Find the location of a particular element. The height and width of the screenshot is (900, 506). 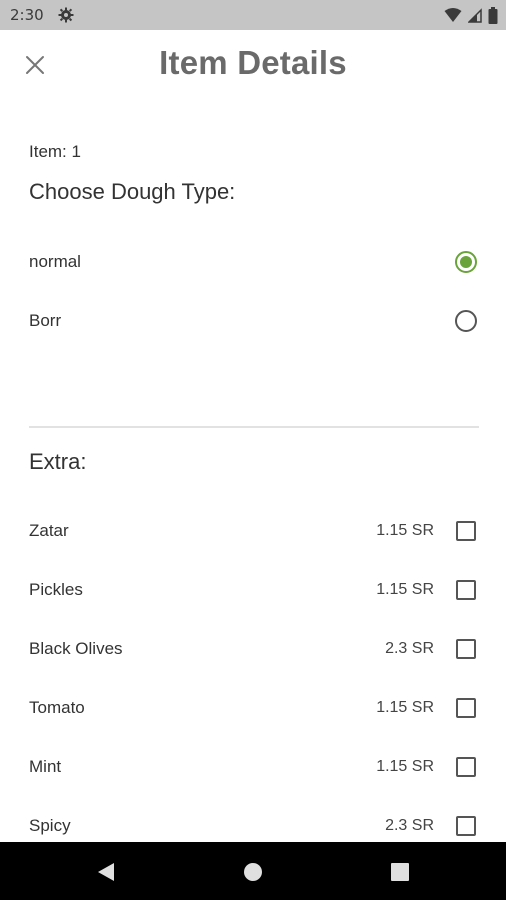

dough-option-normal: normal is located at coordinates (253, 262).